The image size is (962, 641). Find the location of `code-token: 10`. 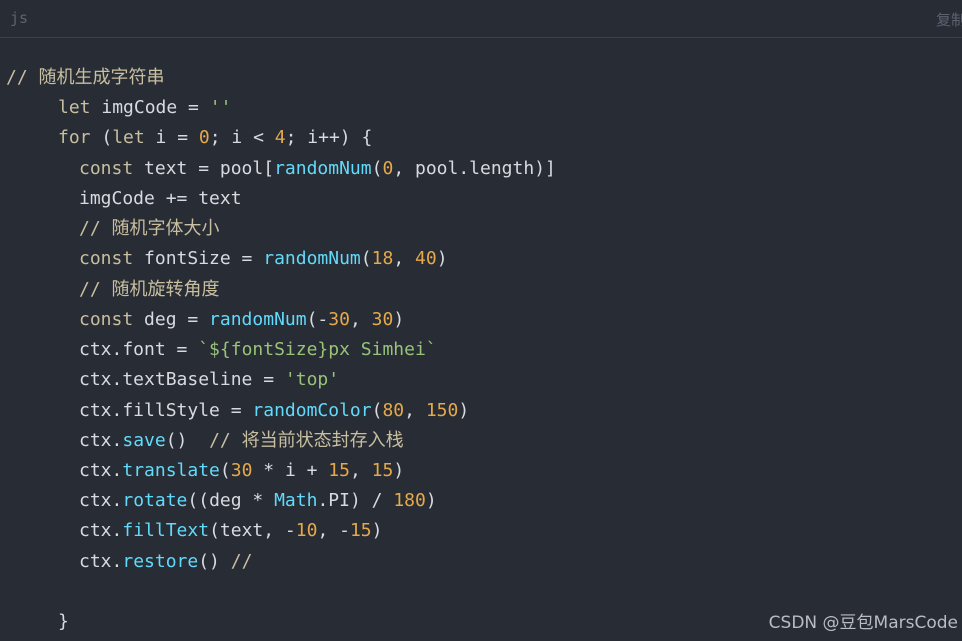

code-token: 10 is located at coordinates (306, 530).